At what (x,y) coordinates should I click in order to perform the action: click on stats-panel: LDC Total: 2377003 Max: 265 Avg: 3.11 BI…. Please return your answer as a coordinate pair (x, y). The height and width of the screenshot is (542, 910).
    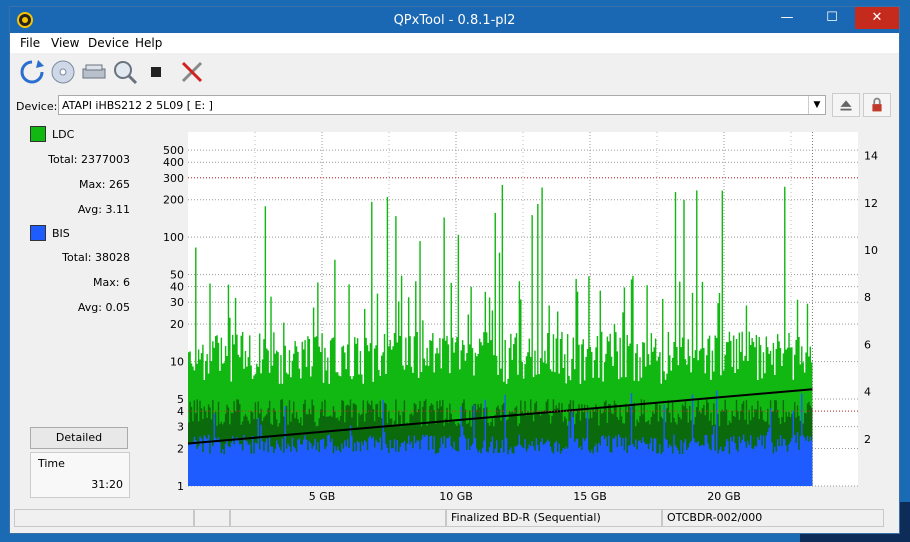
    Looking at the image, I should click on (71, 312).